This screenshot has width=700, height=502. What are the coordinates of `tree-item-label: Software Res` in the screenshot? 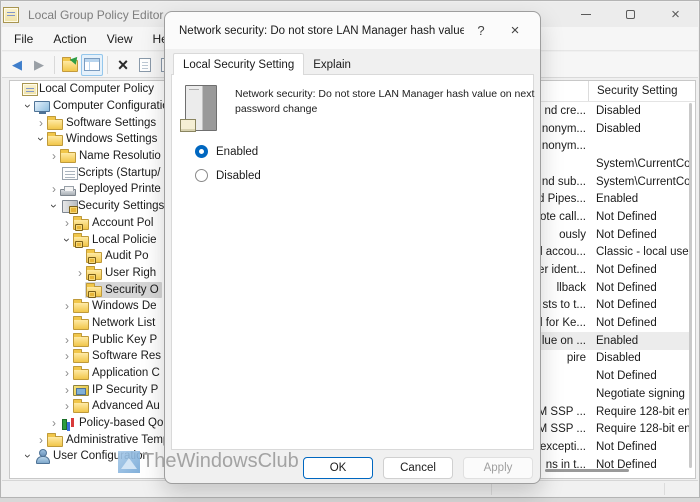 It's located at (127, 356).